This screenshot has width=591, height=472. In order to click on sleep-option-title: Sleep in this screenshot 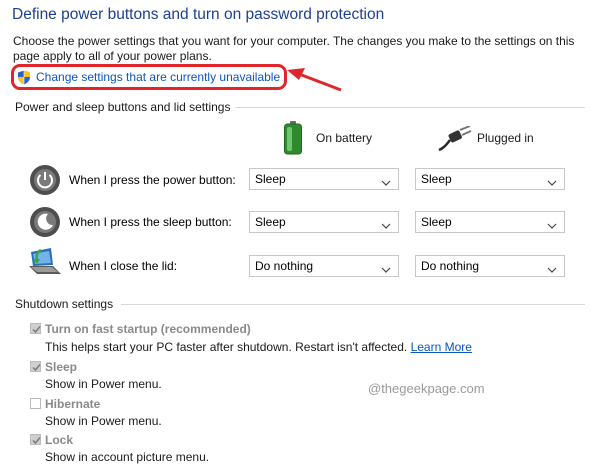, I will do `click(61, 367)`.